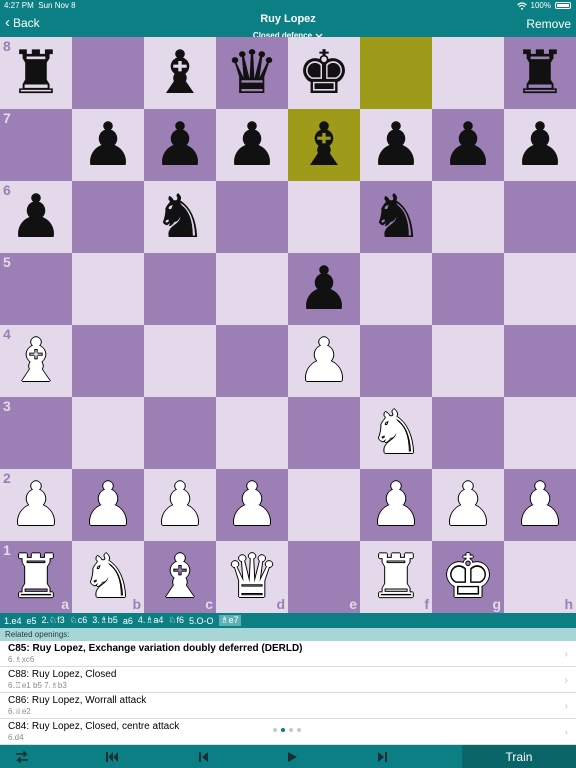 The width and height of the screenshot is (576, 768). What do you see at coordinates (36, 433) in the screenshot?
I see `square-a3: 3` at bounding box center [36, 433].